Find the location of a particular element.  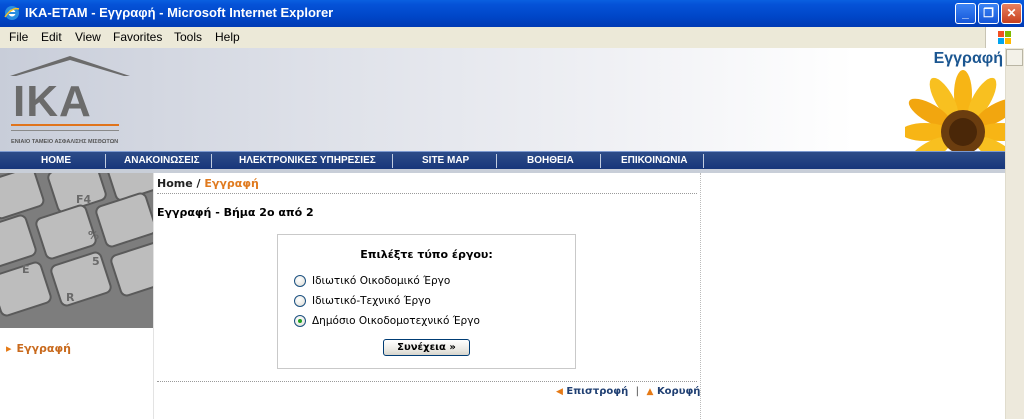

svg-text: 5 is located at coordinates (96, 261).